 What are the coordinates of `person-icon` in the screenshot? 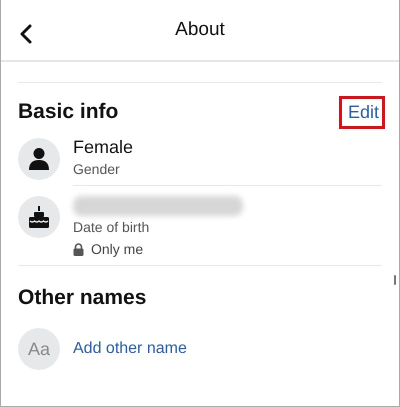 It's located at (39, 159).